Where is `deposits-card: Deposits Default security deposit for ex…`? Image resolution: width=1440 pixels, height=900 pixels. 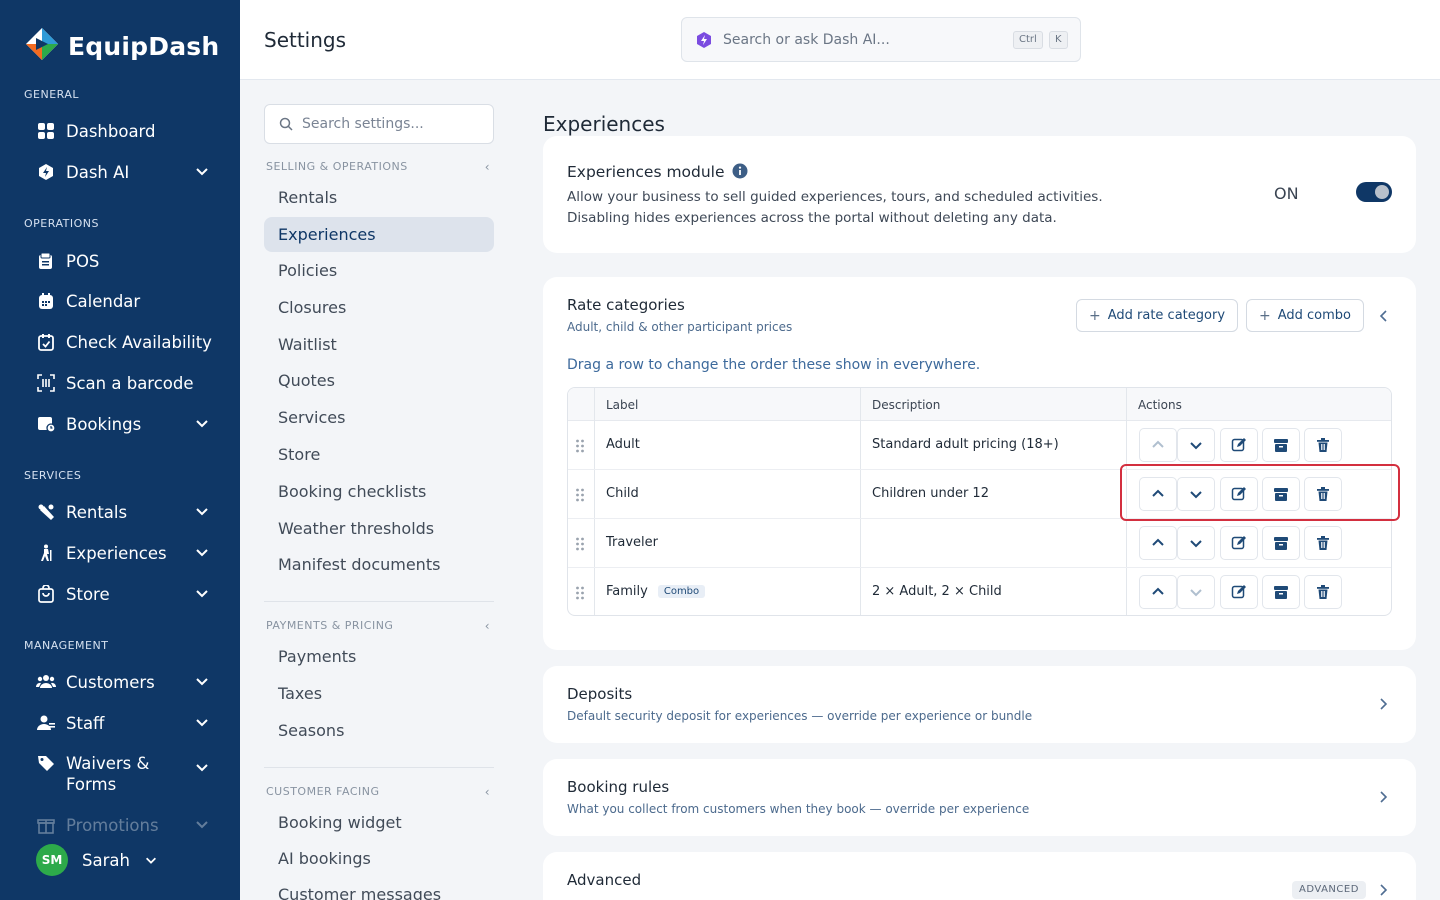 deposits-card: Deposits Default security deposit for ex… is located at coordinates (979, 704).